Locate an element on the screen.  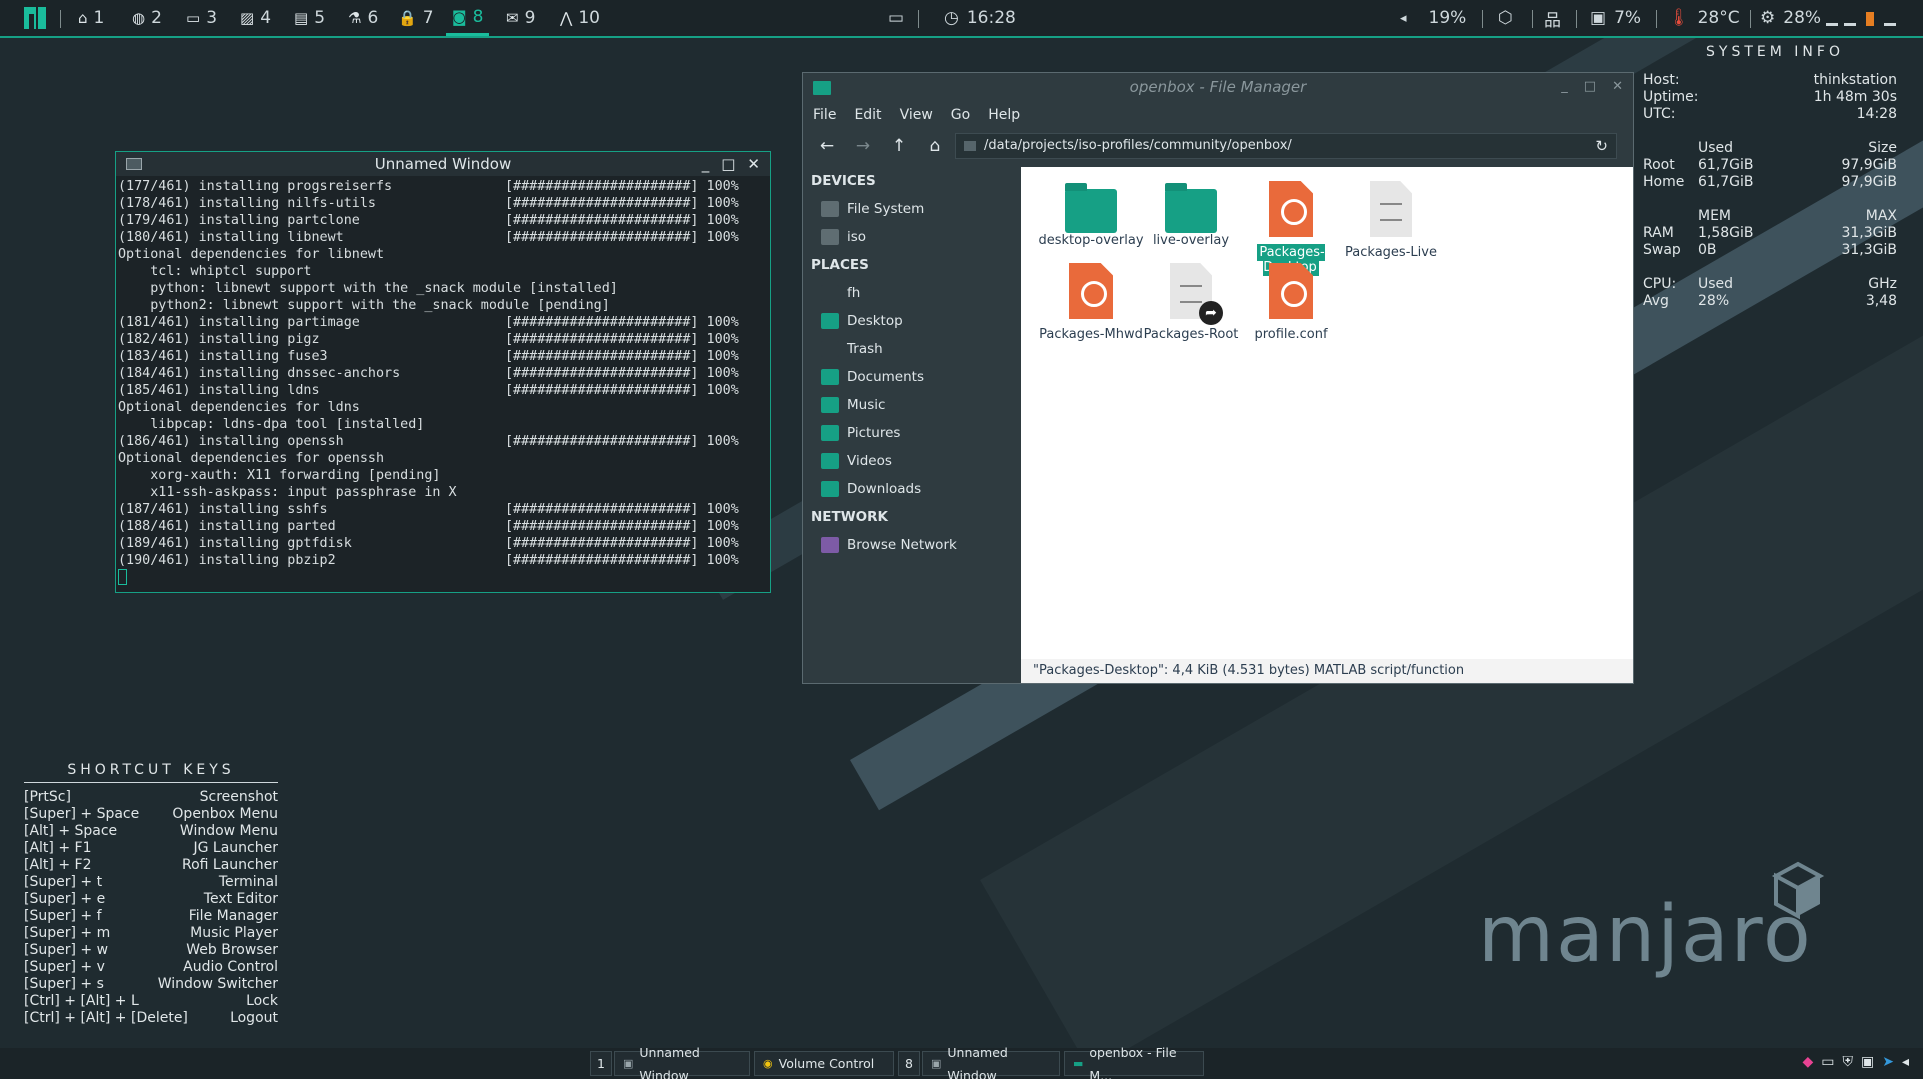
package-icon: ⬡ is located at coordinates (1505, 18).